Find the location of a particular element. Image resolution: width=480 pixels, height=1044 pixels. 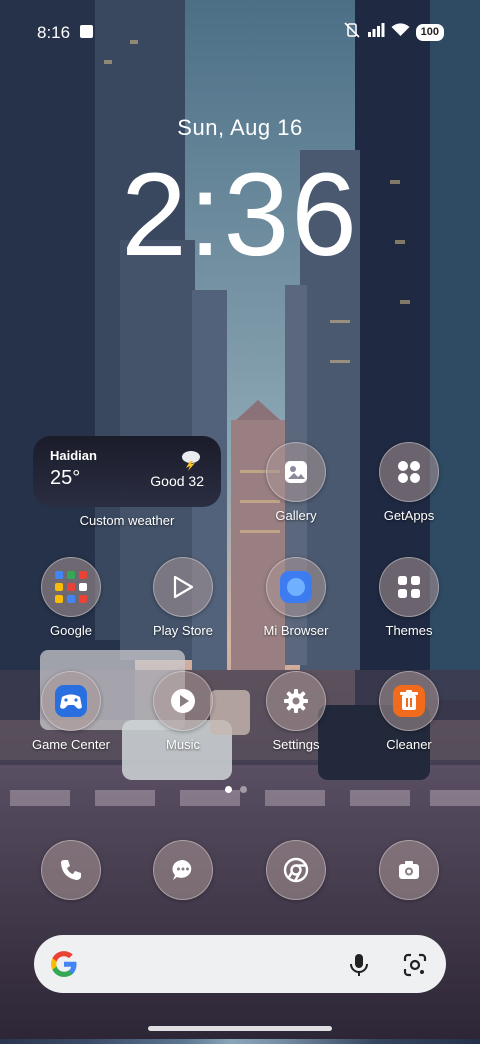

app-cleaner: Cleaner is located at coordinates (409, 711).